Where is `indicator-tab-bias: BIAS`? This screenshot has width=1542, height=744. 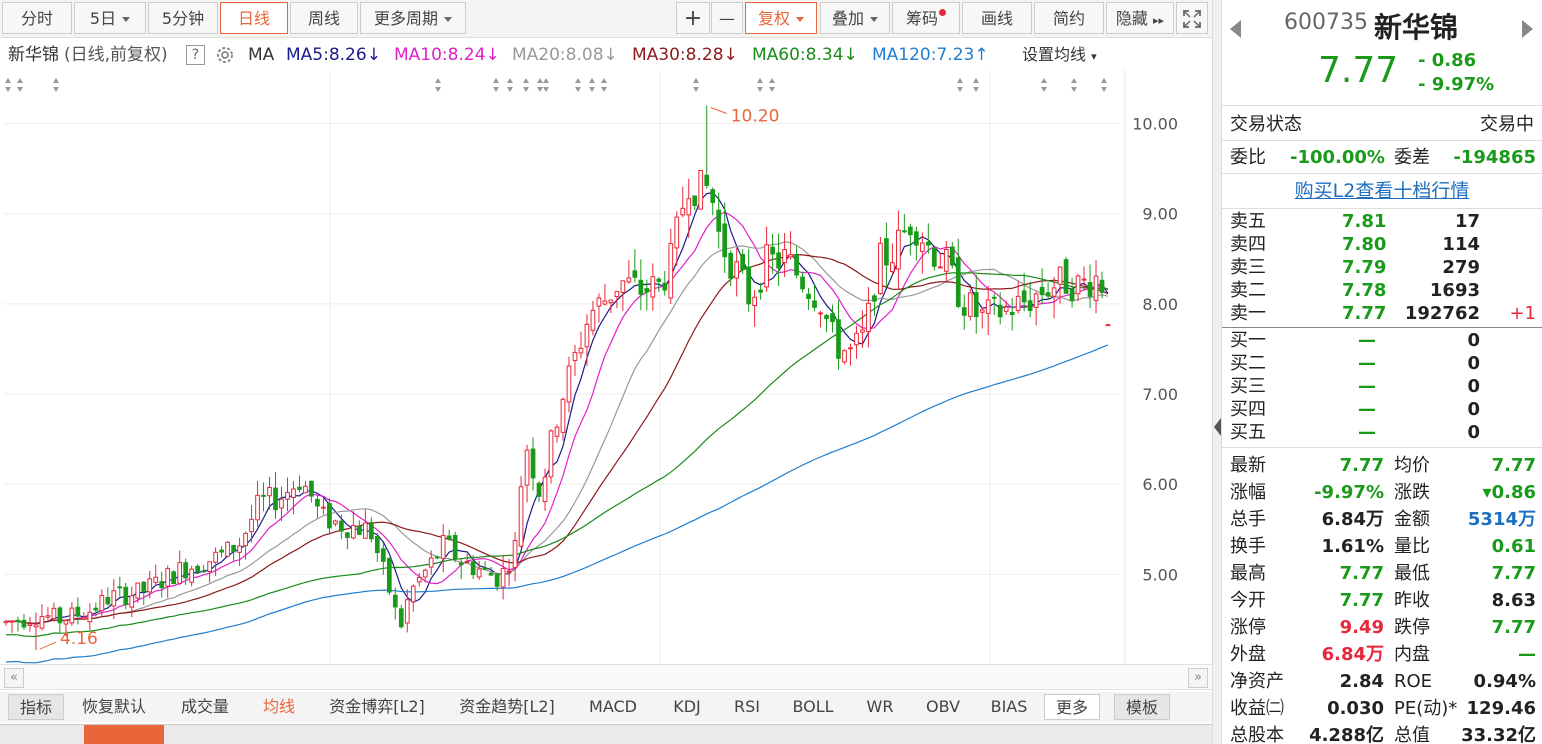 indicator-tab-bias: BIAS is located at coordinates (1009, 707).